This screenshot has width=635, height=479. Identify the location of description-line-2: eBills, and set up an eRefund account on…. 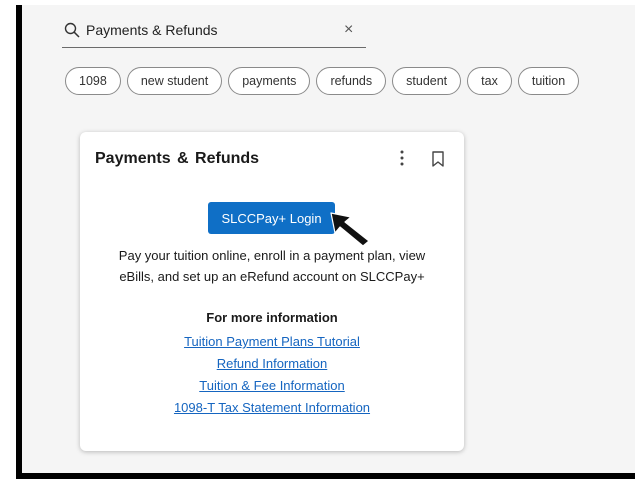
(272, 276).